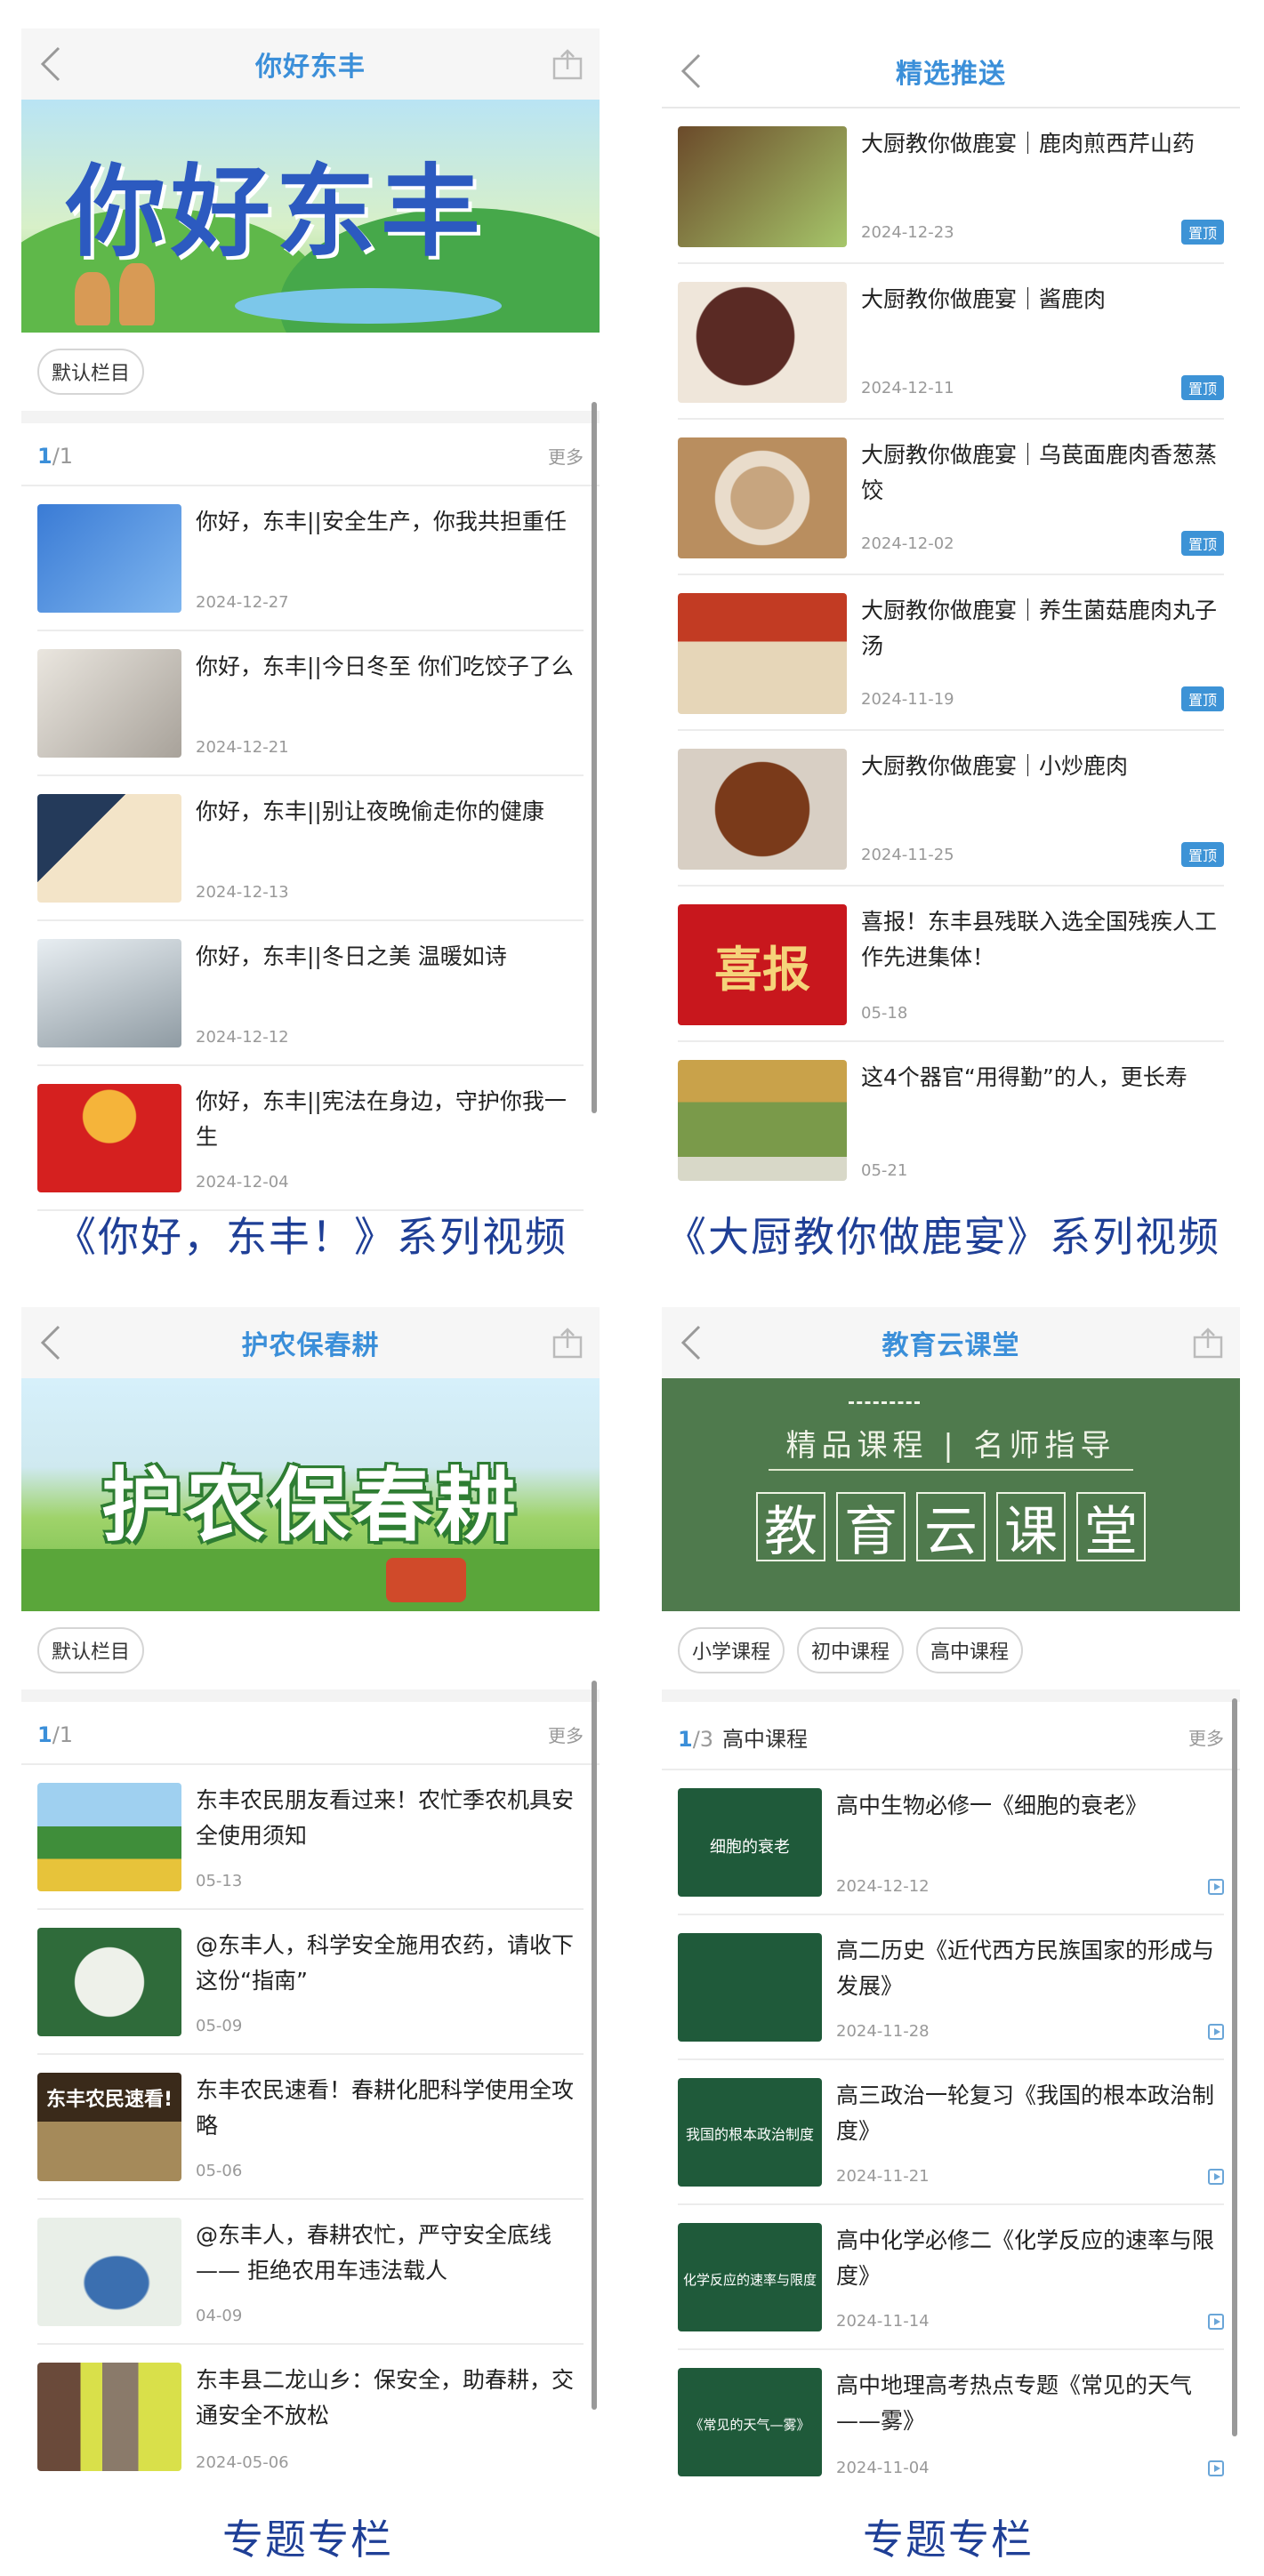 The image size is (1264, 2576). I want to click on section-label: 高中课程, so click(766, 1739).